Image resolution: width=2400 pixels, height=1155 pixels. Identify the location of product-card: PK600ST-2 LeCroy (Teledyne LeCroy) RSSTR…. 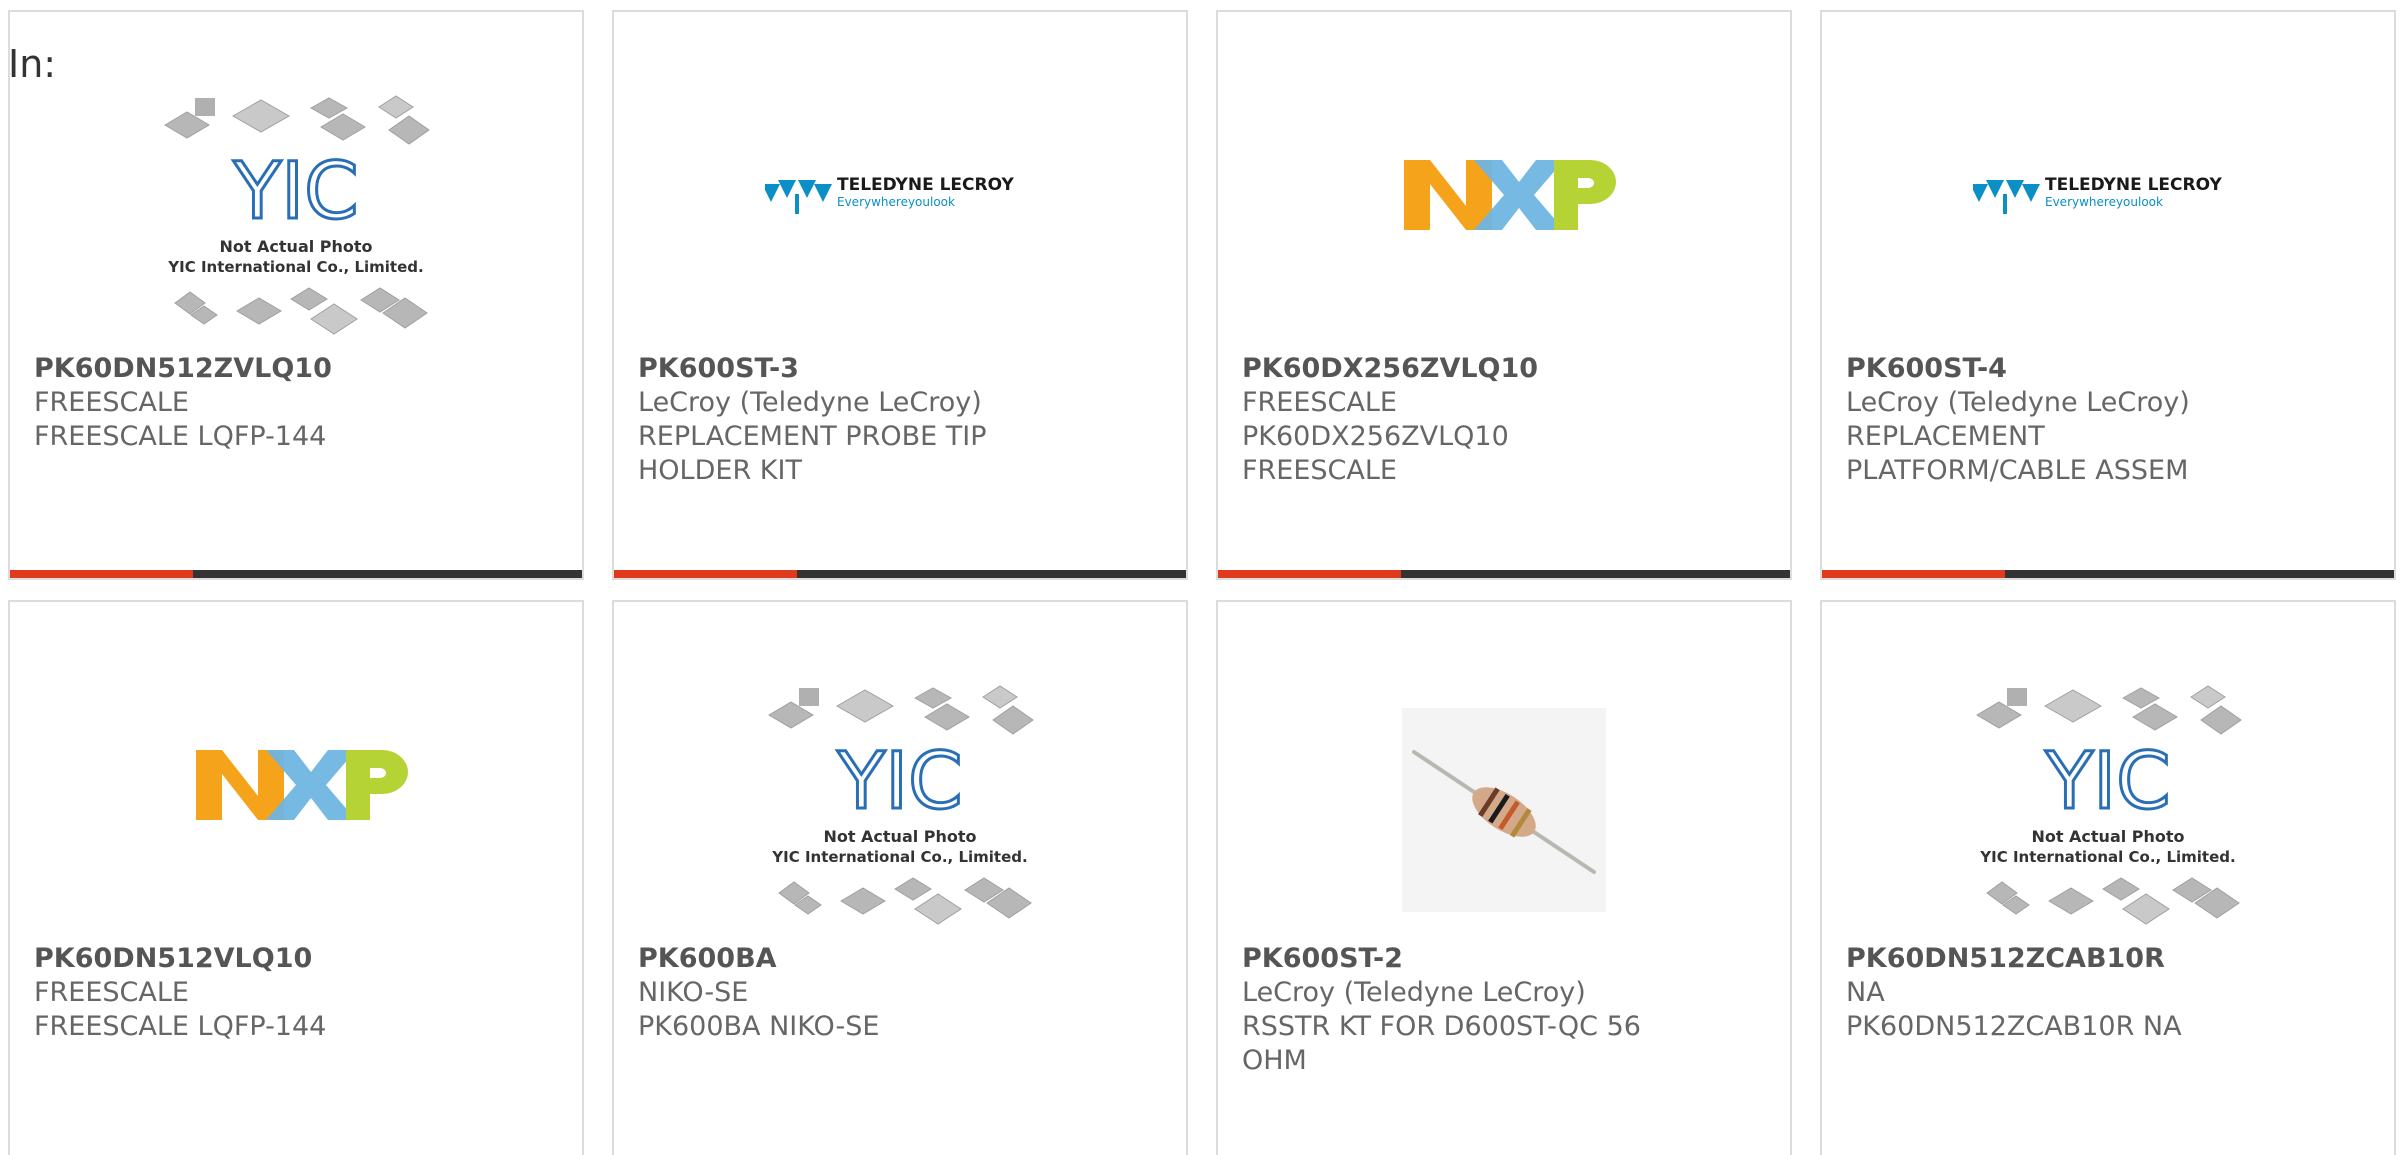
(1504, 877).